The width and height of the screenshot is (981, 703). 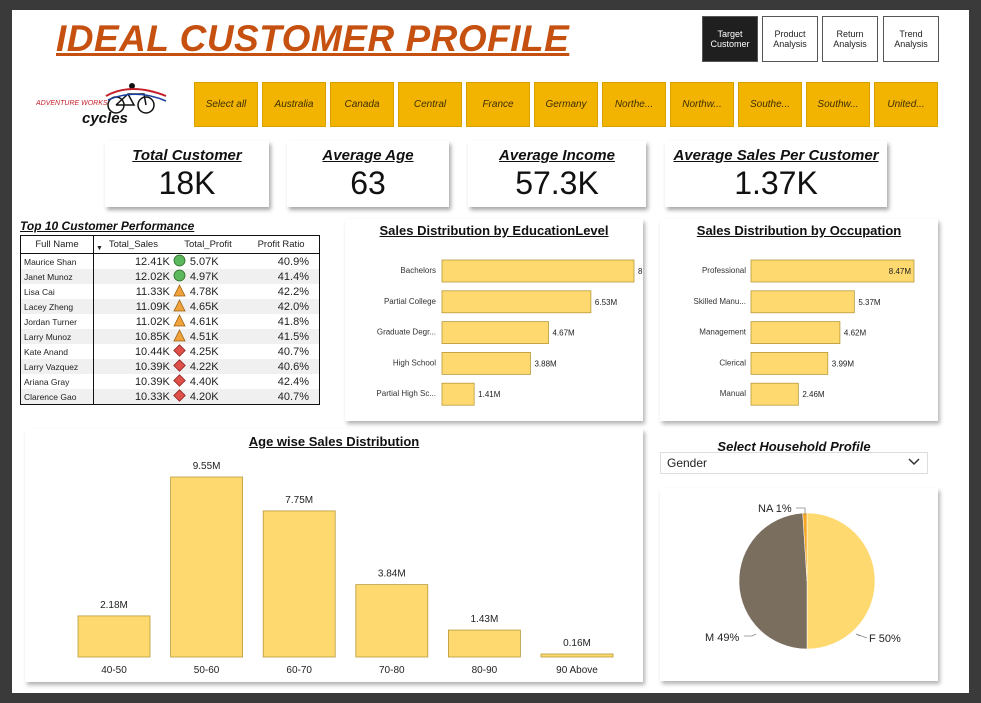 I want to click on data-label: 3.84M, so click(x=392, y=574).